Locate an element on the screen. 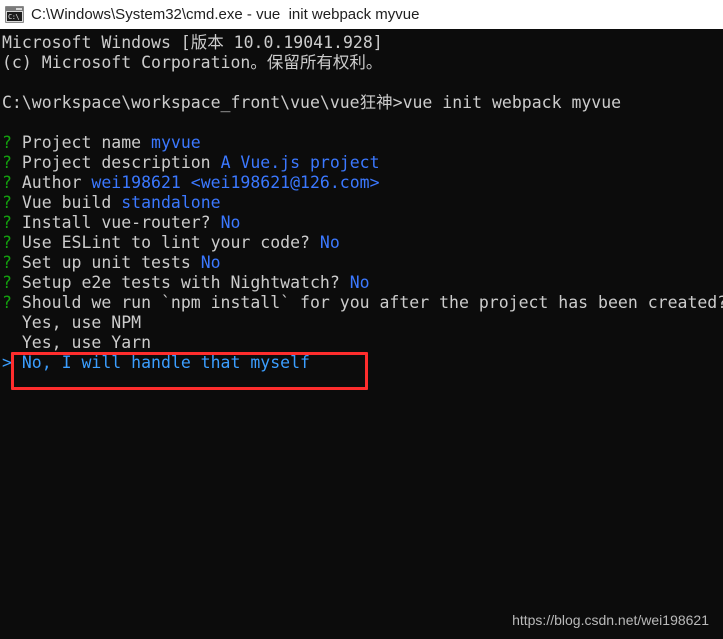 This screenshot has height=639, width=723. console-question-line: ? Install vue-router? No is located at coordinates (362, 223).